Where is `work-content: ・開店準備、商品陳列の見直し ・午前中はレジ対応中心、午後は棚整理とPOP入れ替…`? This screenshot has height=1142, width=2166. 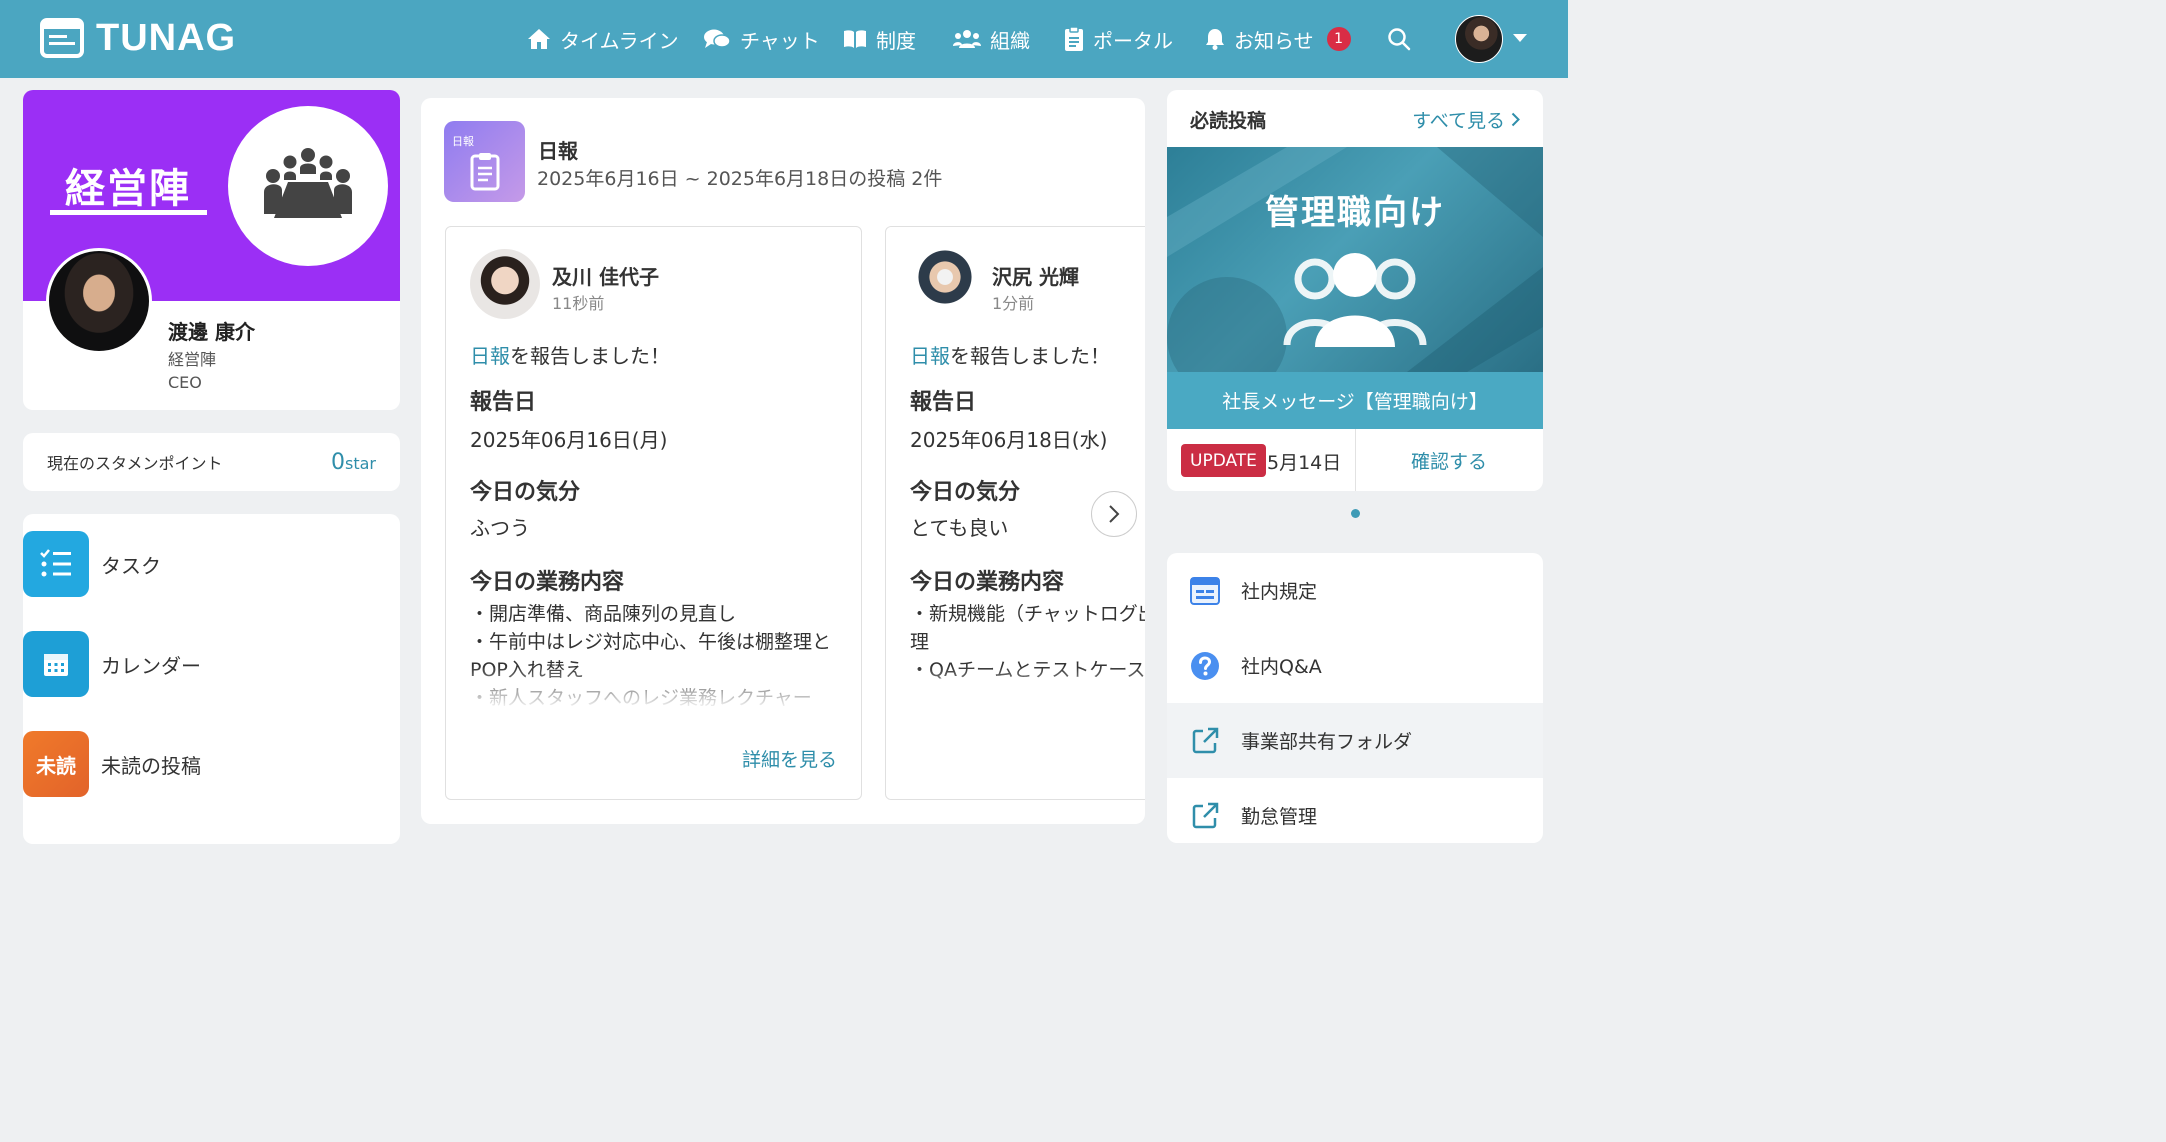 work-content: ・開店準備、商品陳列の見直し ・午前中はレジ対応中心、午後は棚整理とPOP入れ替… is located at coordinates (651, 656).